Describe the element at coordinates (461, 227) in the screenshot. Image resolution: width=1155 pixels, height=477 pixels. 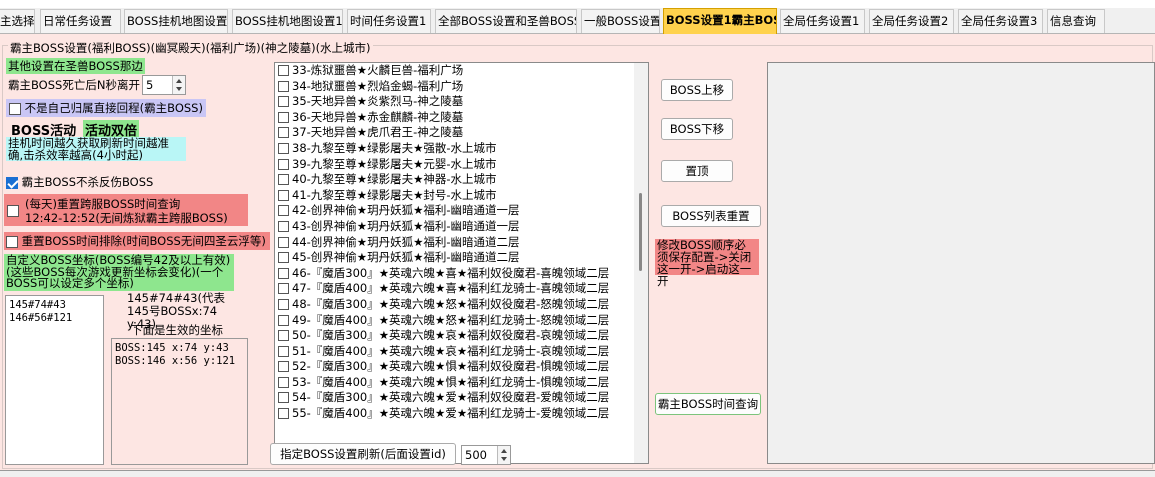
I see `list-item: 43-创界神偷★玥丹妖狐★福利-幽暗通道一层` at that location.